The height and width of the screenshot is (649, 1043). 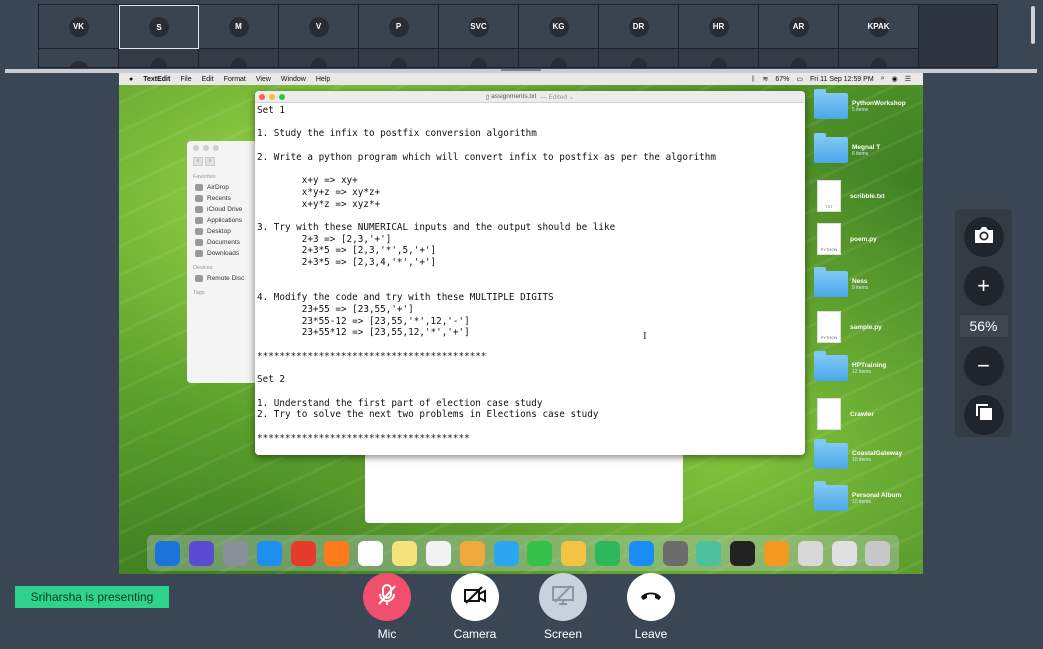 I want to click on participant-tile: KG, so click(x=559, y=27).